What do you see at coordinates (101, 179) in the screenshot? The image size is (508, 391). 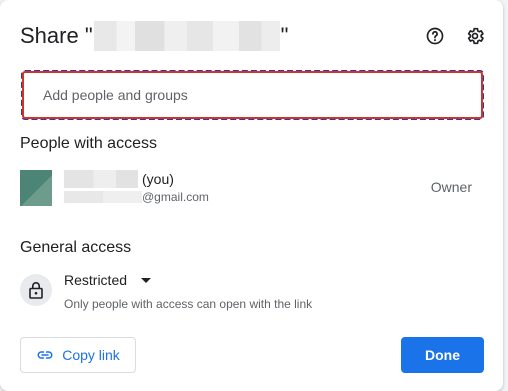 I see `redacted-name` at bounding box center [101, 179].